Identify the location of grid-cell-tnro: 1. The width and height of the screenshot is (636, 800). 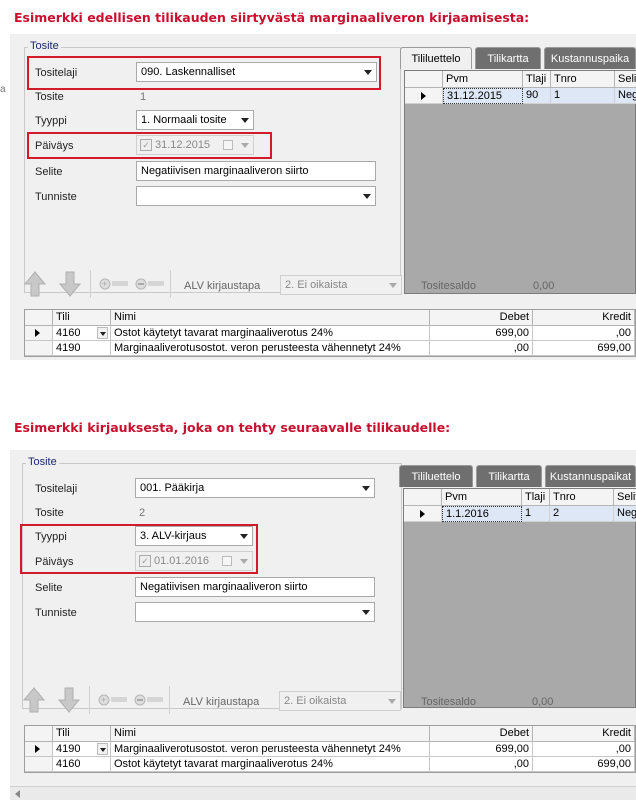
(583, 96).